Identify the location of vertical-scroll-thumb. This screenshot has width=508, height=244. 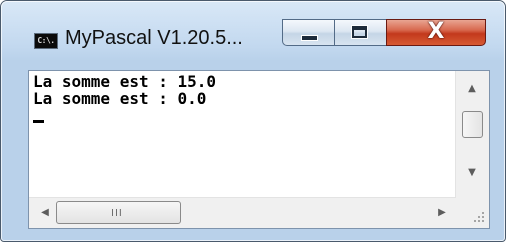
(472, 124).